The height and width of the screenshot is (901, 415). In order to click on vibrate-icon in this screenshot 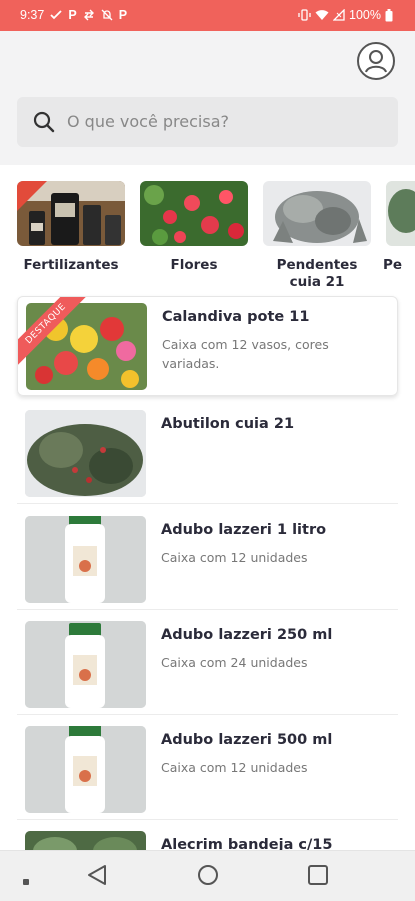, I will do `click(304, 15)`.